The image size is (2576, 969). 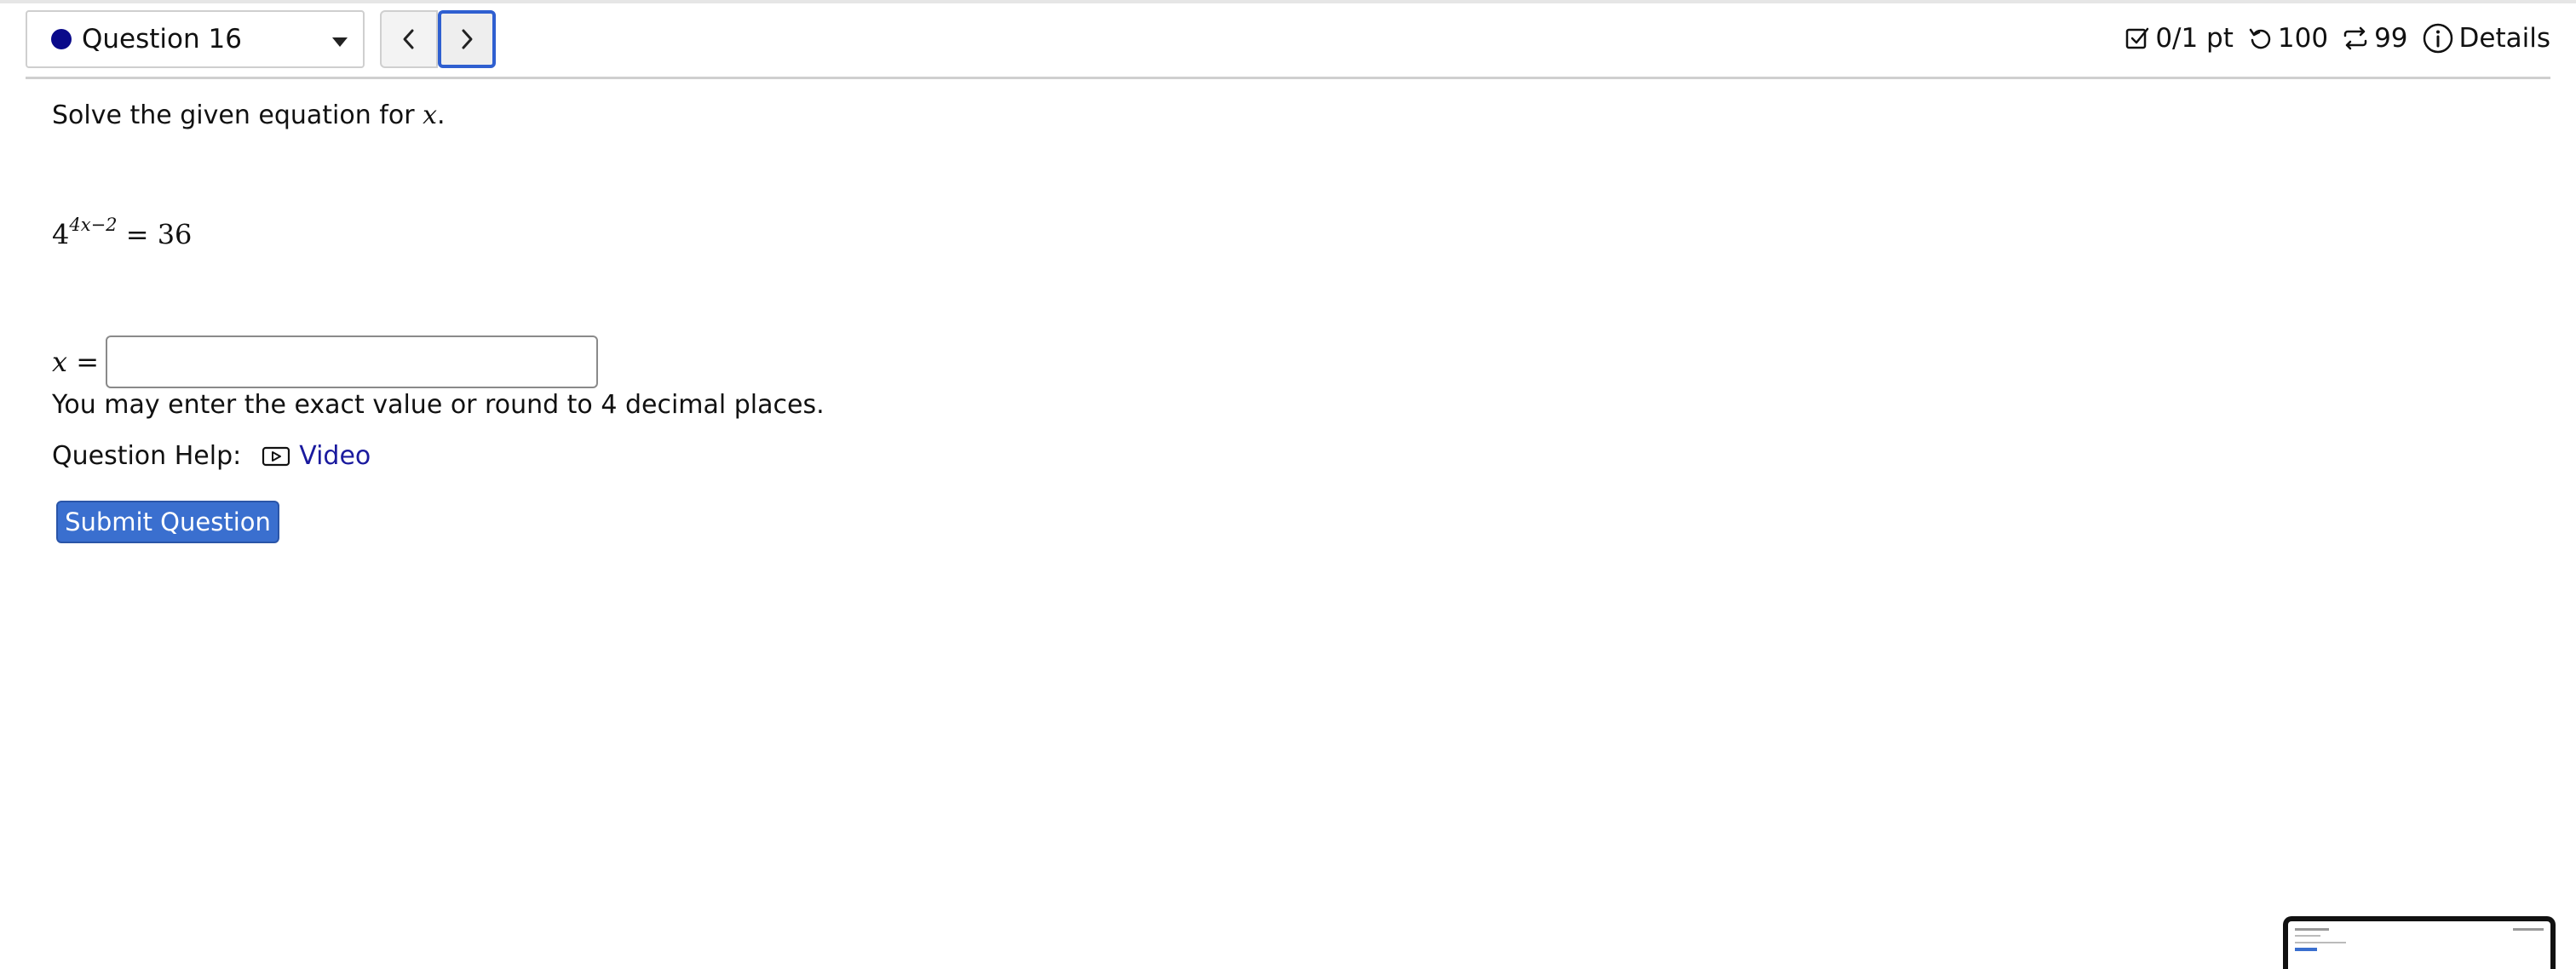 I want to click on top-border, so click(x=1288, y=1).